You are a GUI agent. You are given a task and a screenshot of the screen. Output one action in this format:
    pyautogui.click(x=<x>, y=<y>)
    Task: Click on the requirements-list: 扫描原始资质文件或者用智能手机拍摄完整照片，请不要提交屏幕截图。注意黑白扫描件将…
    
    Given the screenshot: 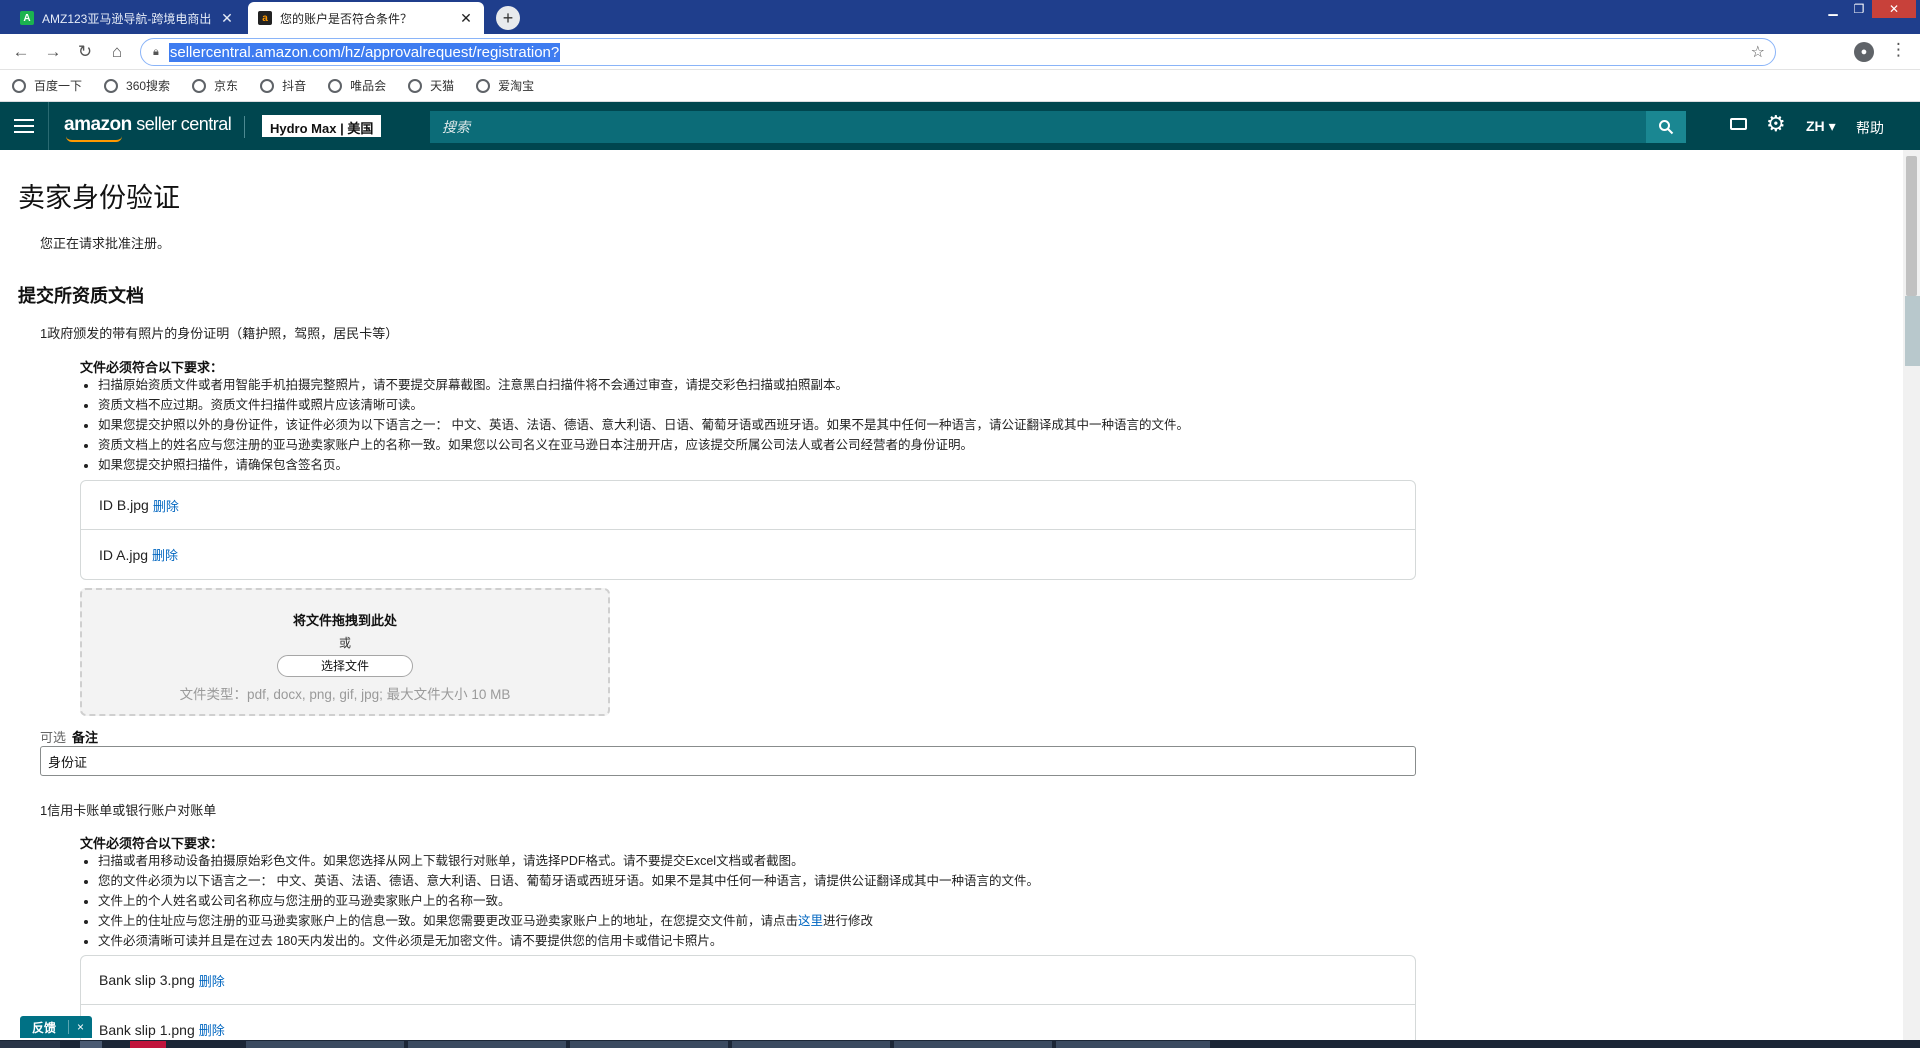 What is the action you would take?
    pyautogui.click(x=643, y=425)
    